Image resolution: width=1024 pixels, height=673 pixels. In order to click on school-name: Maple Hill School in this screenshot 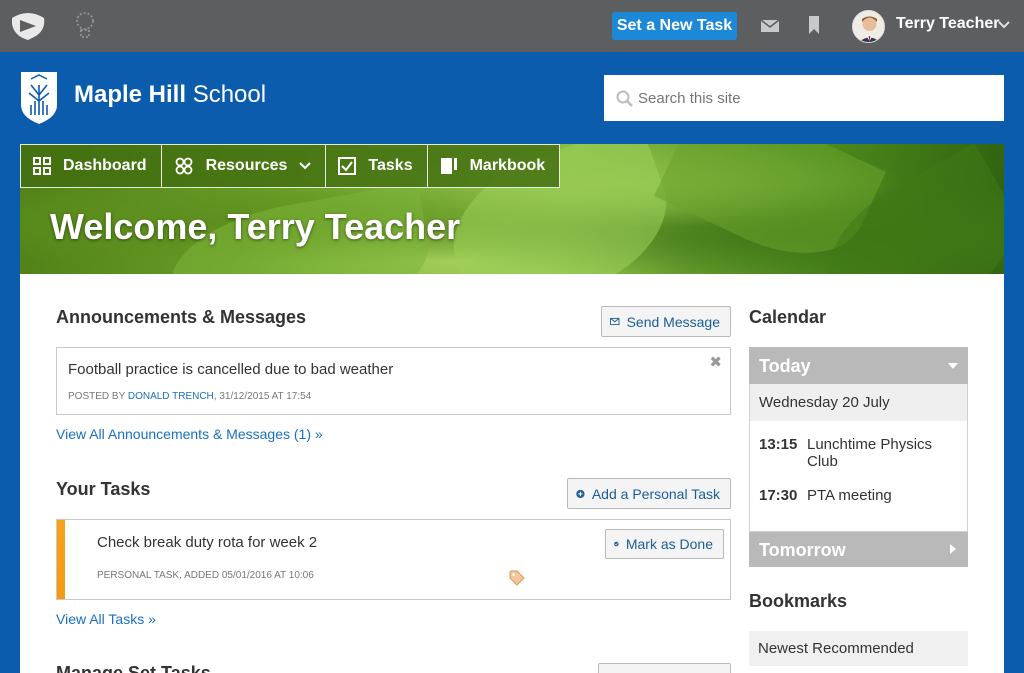, I will do `click(170, 95)`.